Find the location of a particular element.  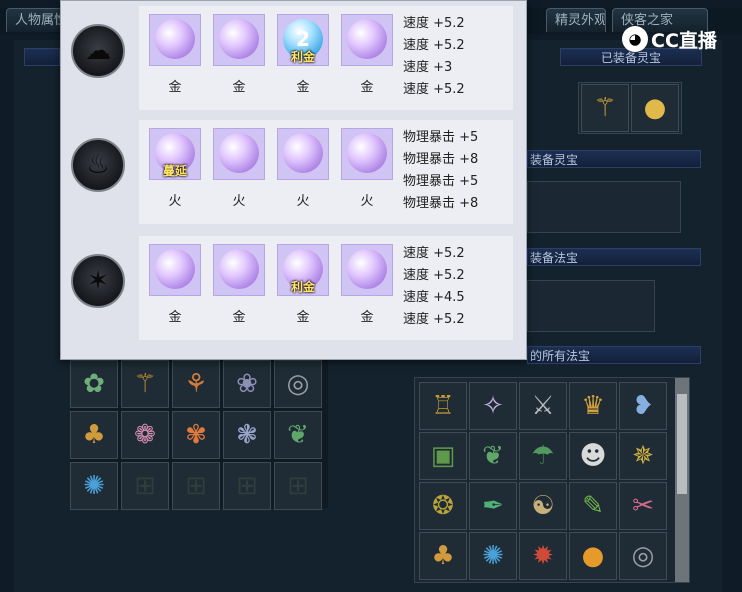

inventory-slot: ✹ is located at coordinates (543, 556).